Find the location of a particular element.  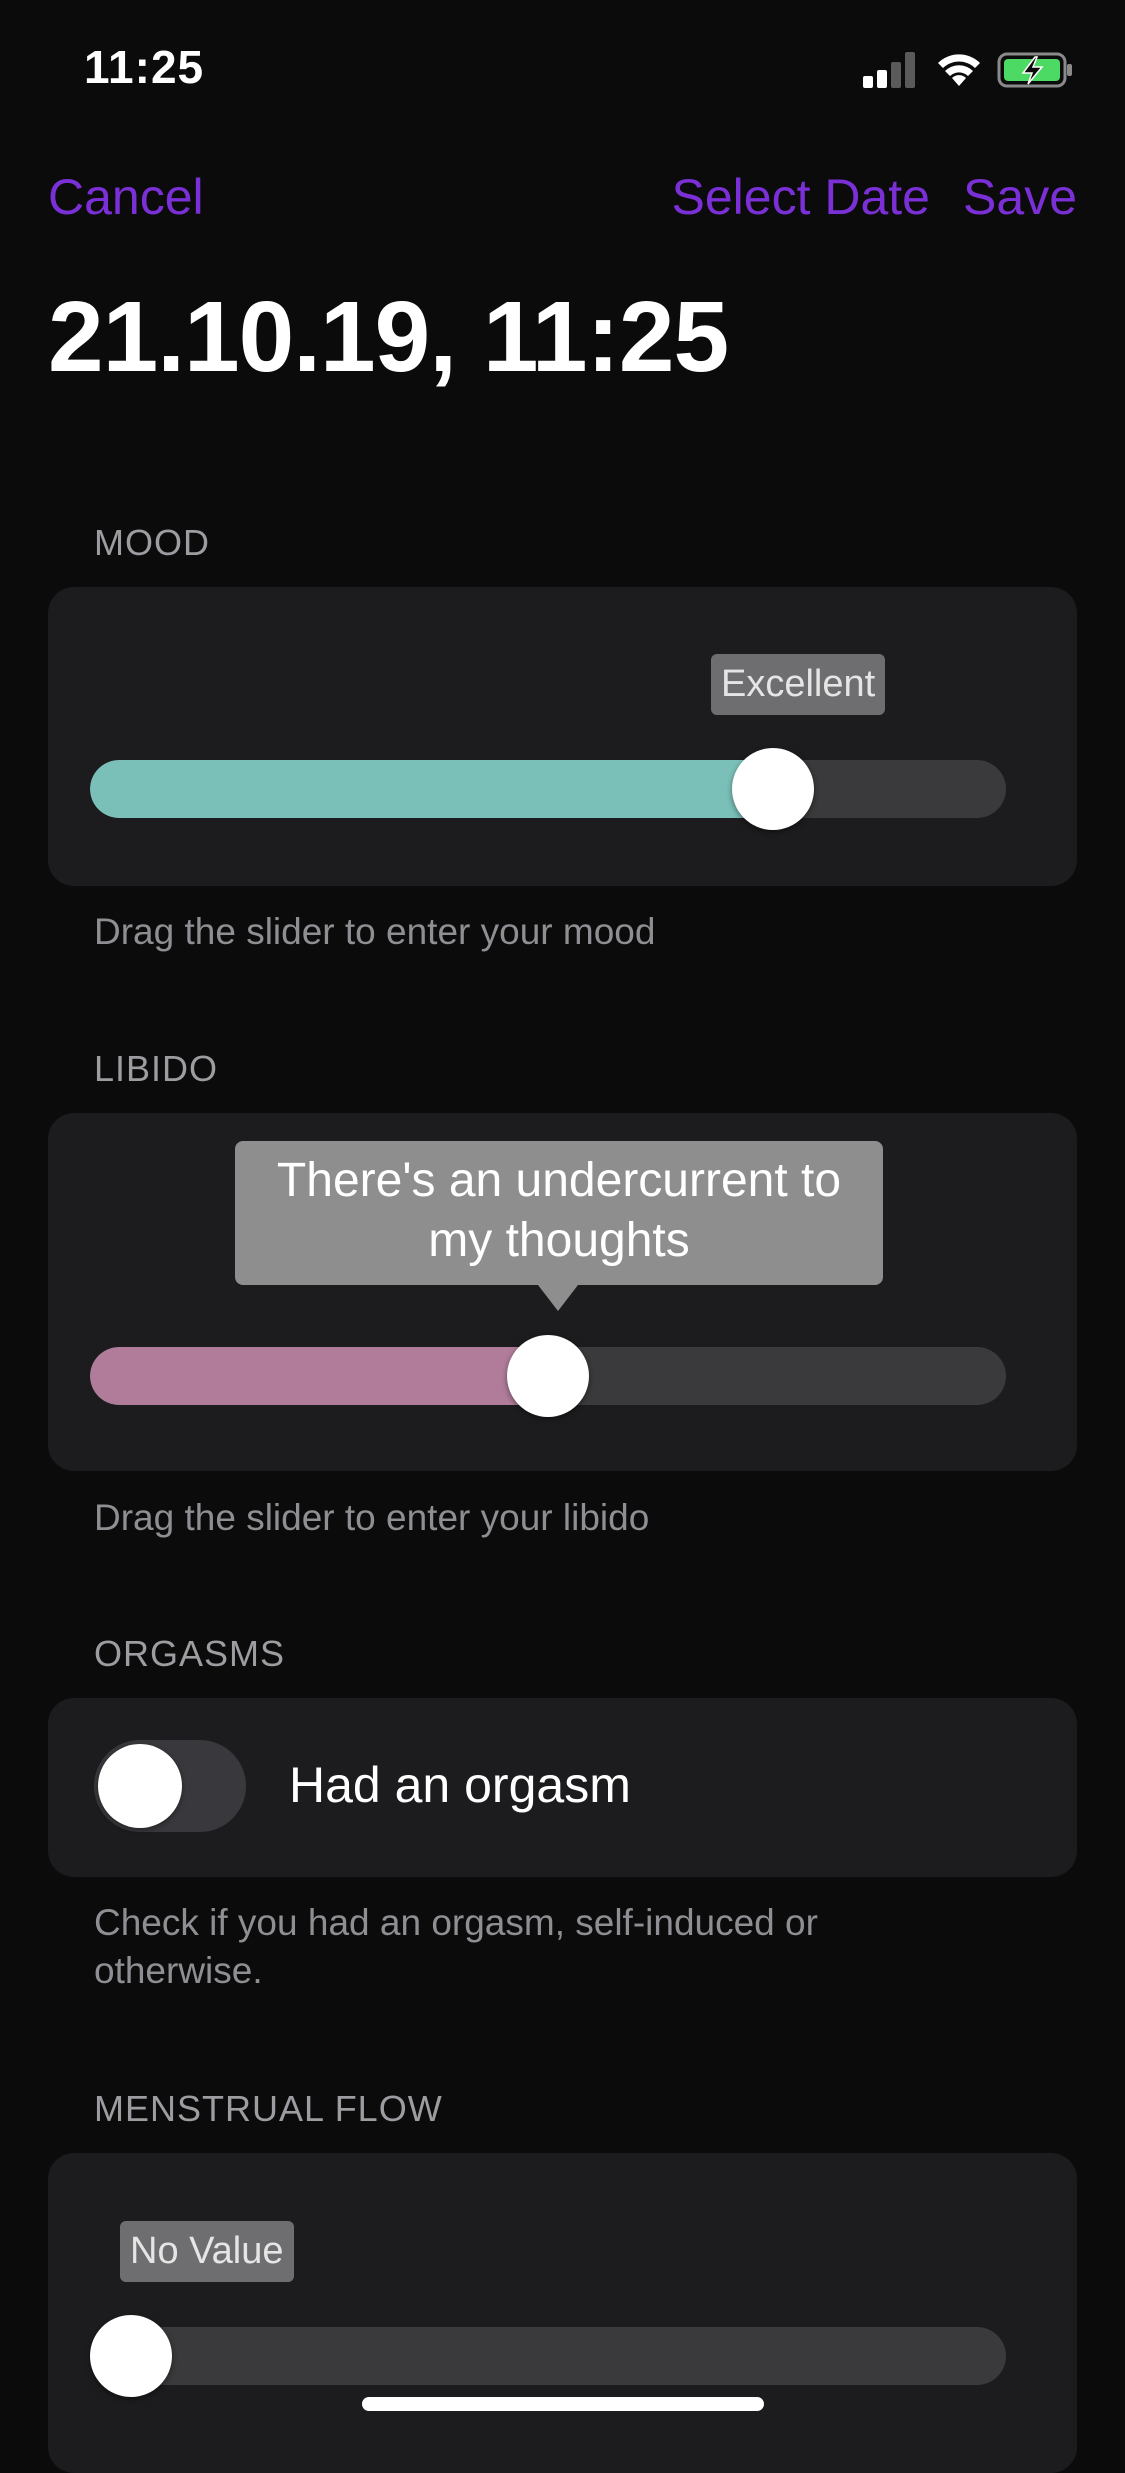

orgasms-card: Had an orgasm is located at coordinates (562, 1787).